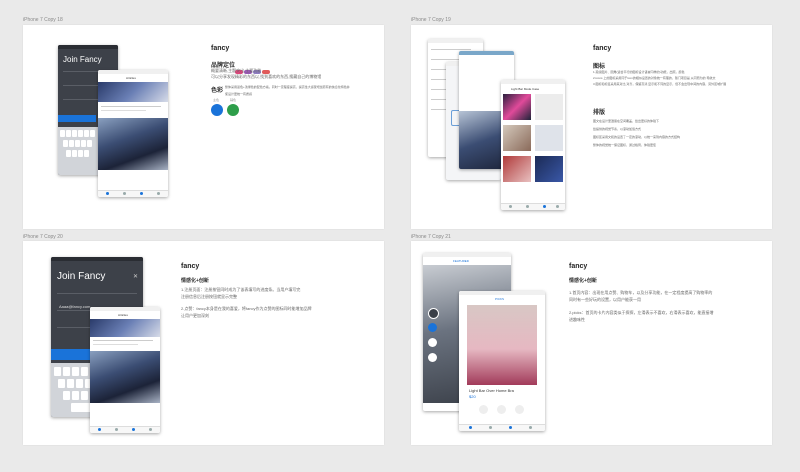 Image resolution: width=800 pixels, height=472 pixels. Describe the element at coordinates (472, 396) in the screenshot. I see `product-price: $20` at that location.